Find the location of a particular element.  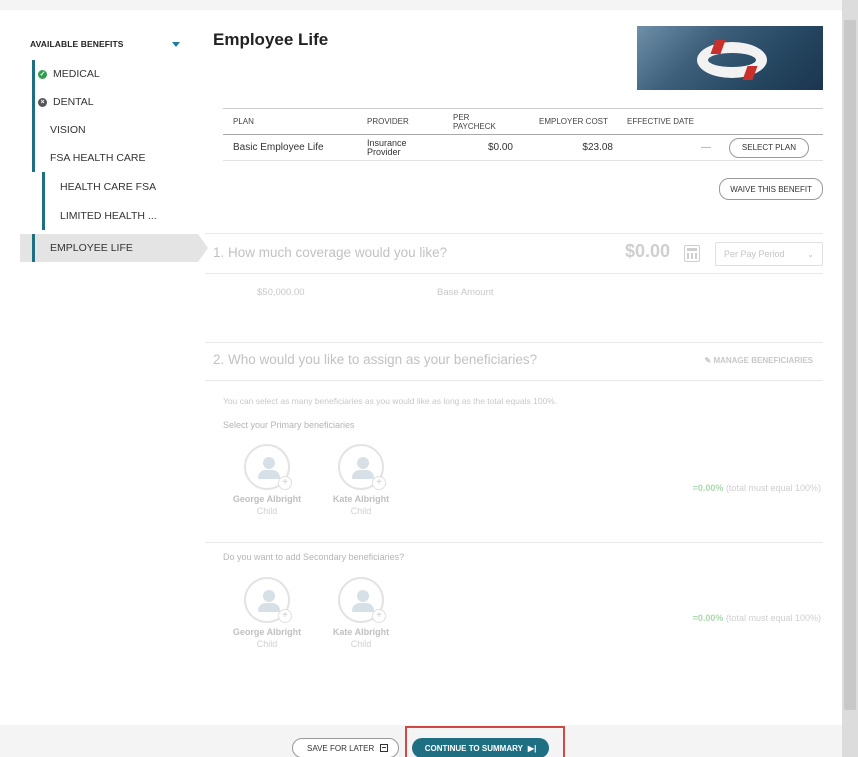

plan-name: Basic Employee Life is located at coordinates (278, 147).